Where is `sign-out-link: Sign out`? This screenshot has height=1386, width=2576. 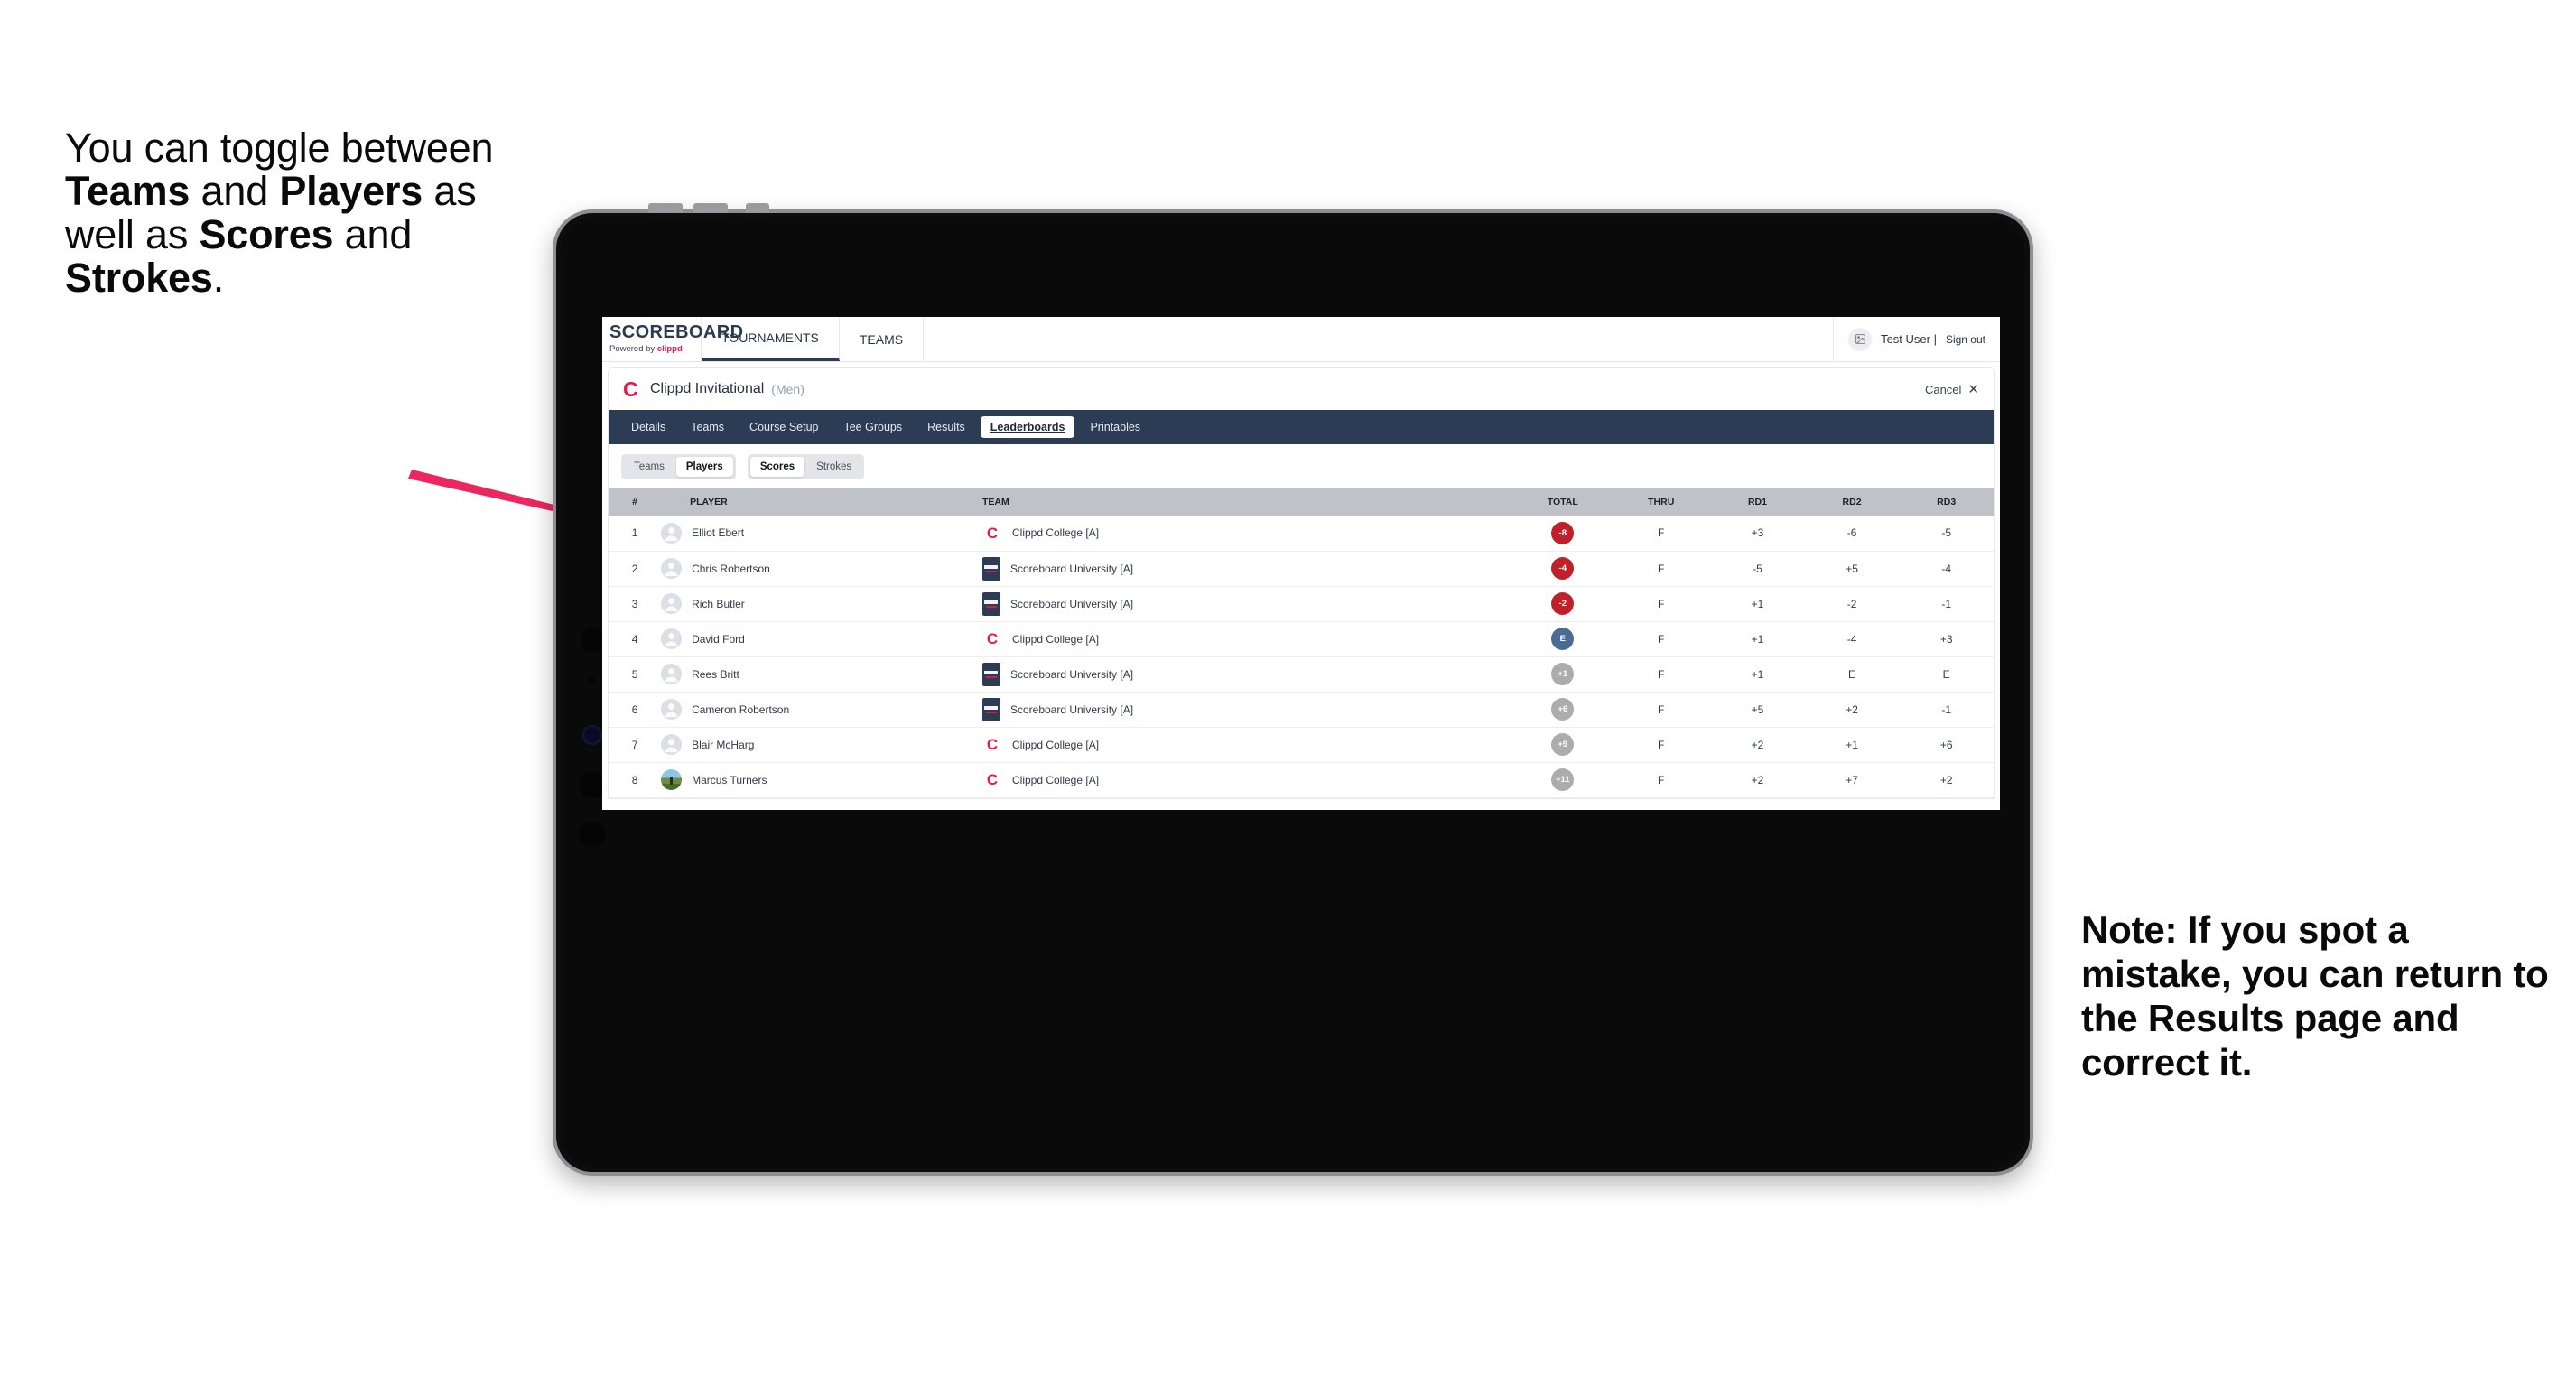 sign-out-link: Sign out is located at coordinates (1965, 339).